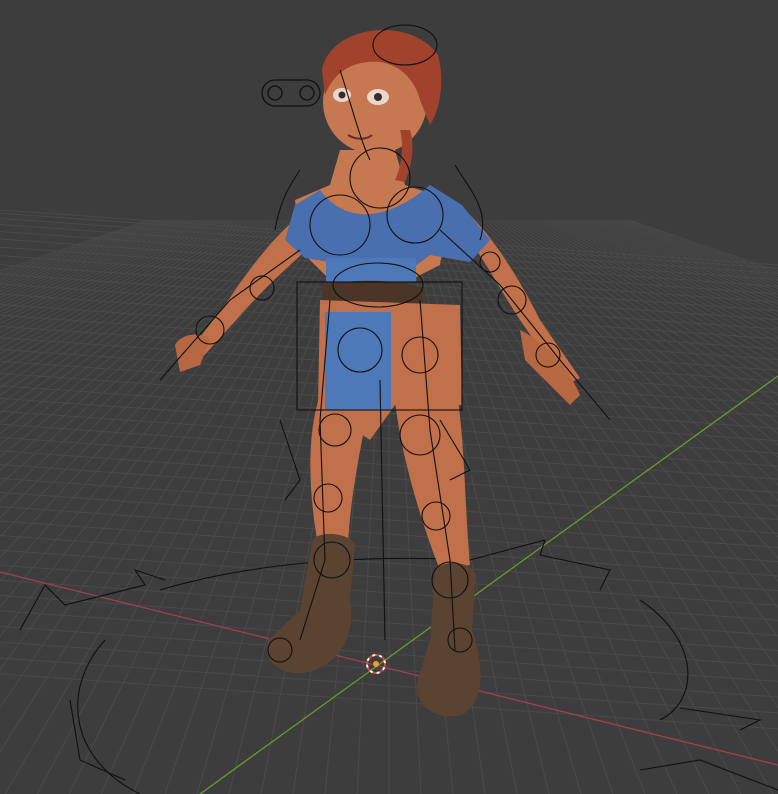 The height and width of the screenshot is (794, 778). I want to click on eye-target-control-icon, so click(291, 93).